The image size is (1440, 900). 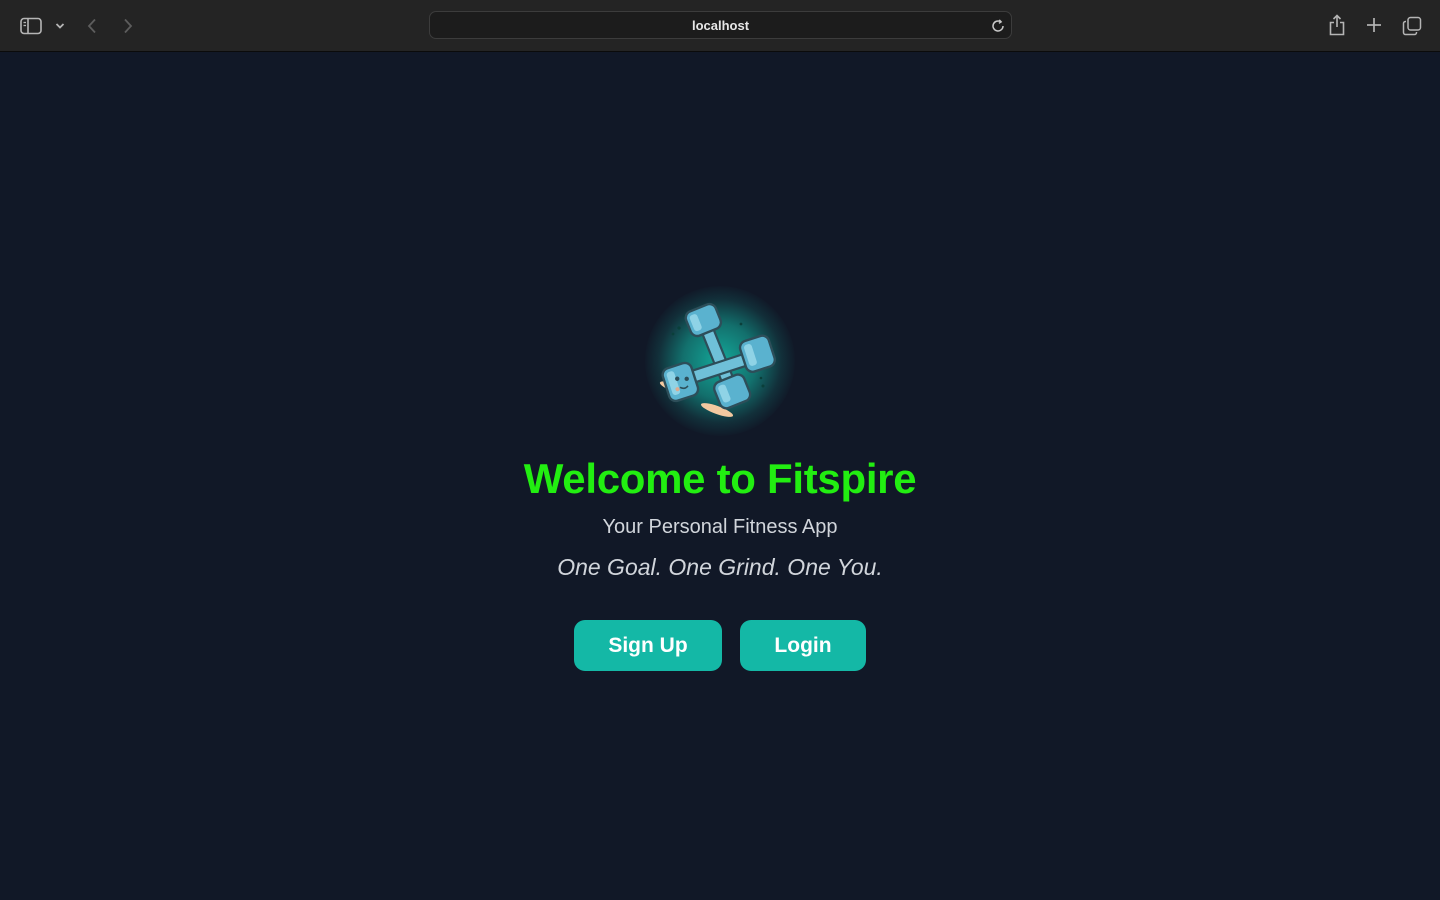 I want to click on signup-button: Sign Up, so click(x=648, y=645).